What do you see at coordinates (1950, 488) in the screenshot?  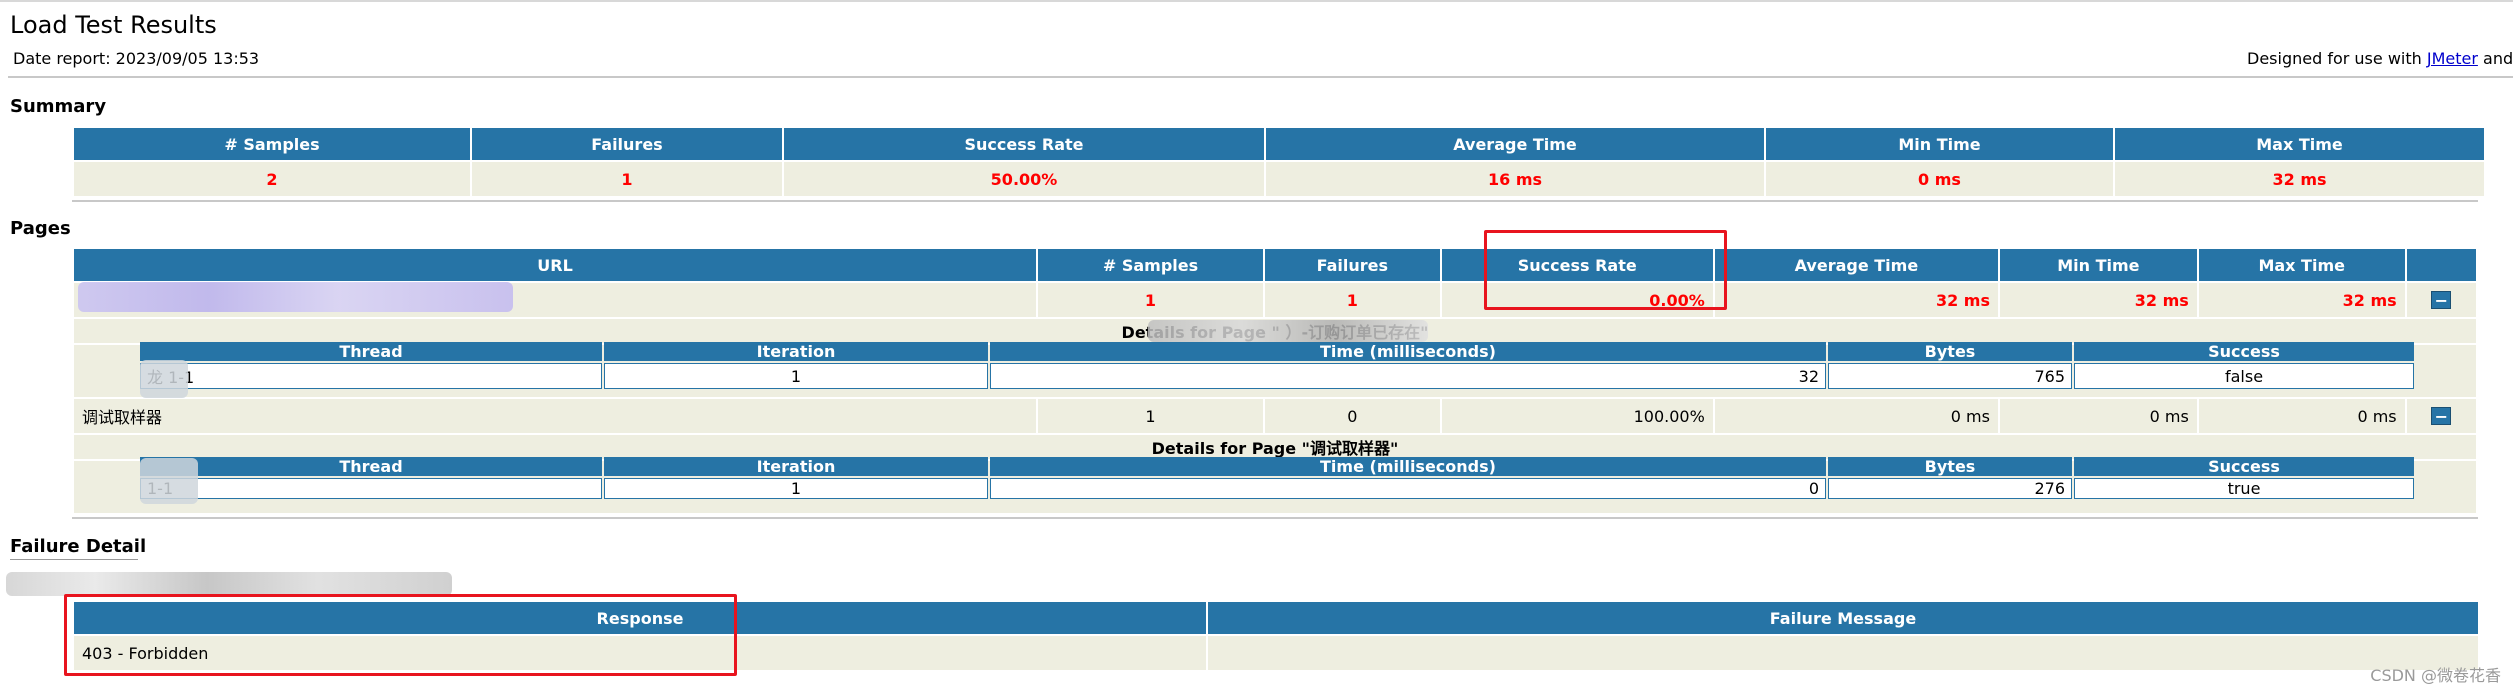 I see `details-bytes: 276` at bounding box center [1950, 488].